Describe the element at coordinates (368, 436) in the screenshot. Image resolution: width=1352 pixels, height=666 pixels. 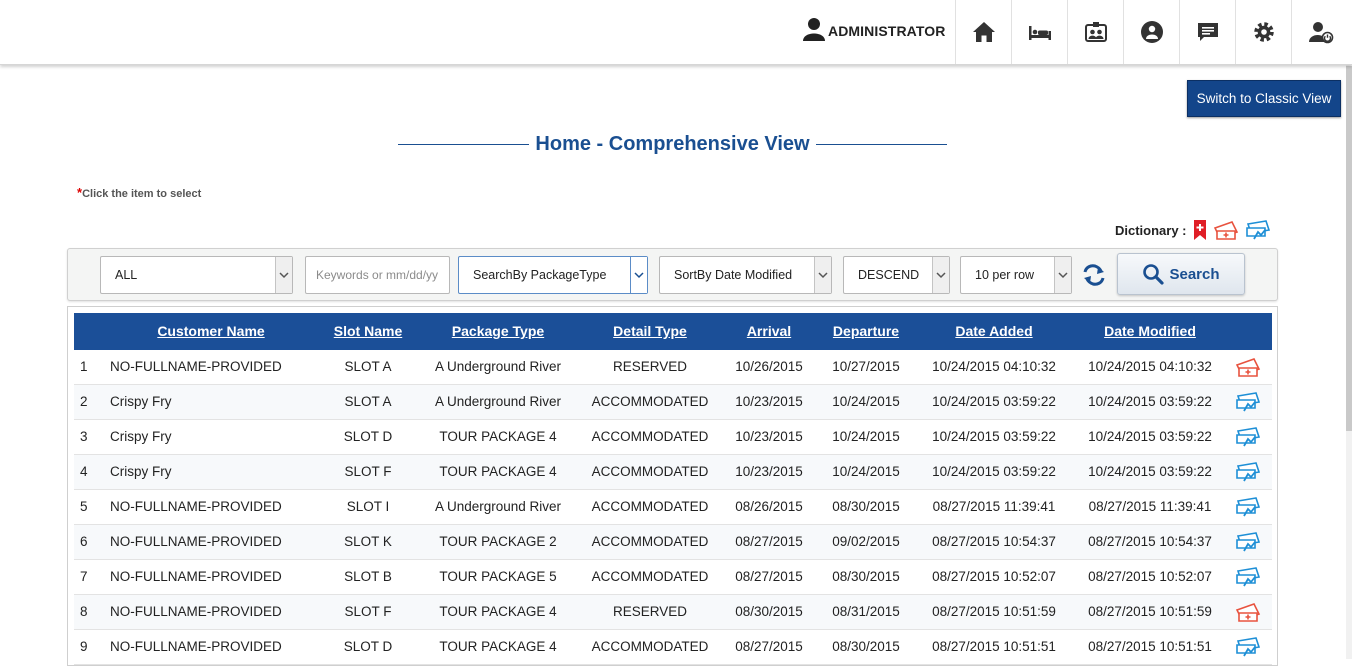
I see `slot-name-cell: SLOT D` at that location.